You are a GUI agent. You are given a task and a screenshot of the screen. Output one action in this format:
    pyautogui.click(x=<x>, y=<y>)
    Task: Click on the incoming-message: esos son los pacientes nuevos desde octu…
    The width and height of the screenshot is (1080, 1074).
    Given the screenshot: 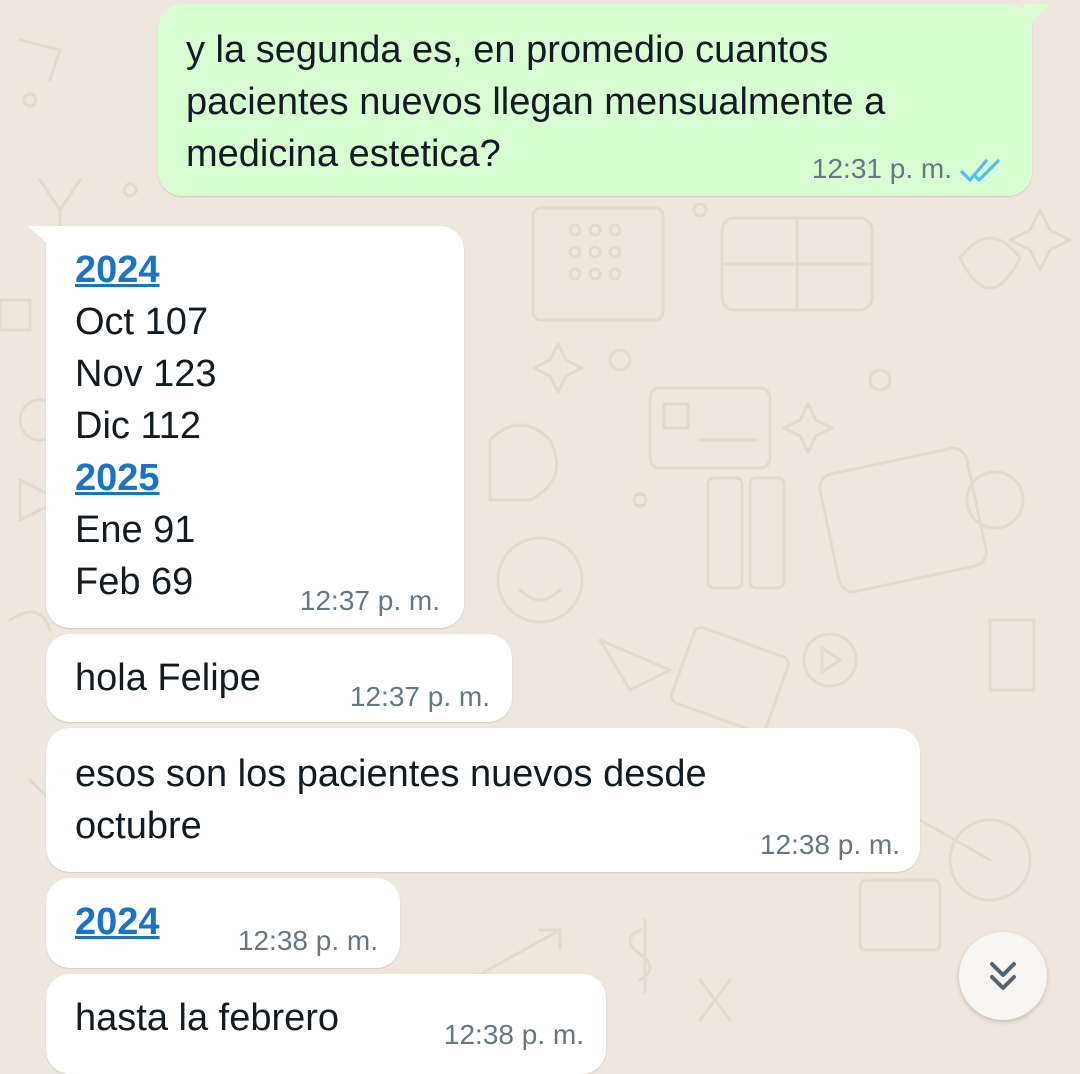 What is the action you would take?
    pyautogui.click(x=483, y=800)
    